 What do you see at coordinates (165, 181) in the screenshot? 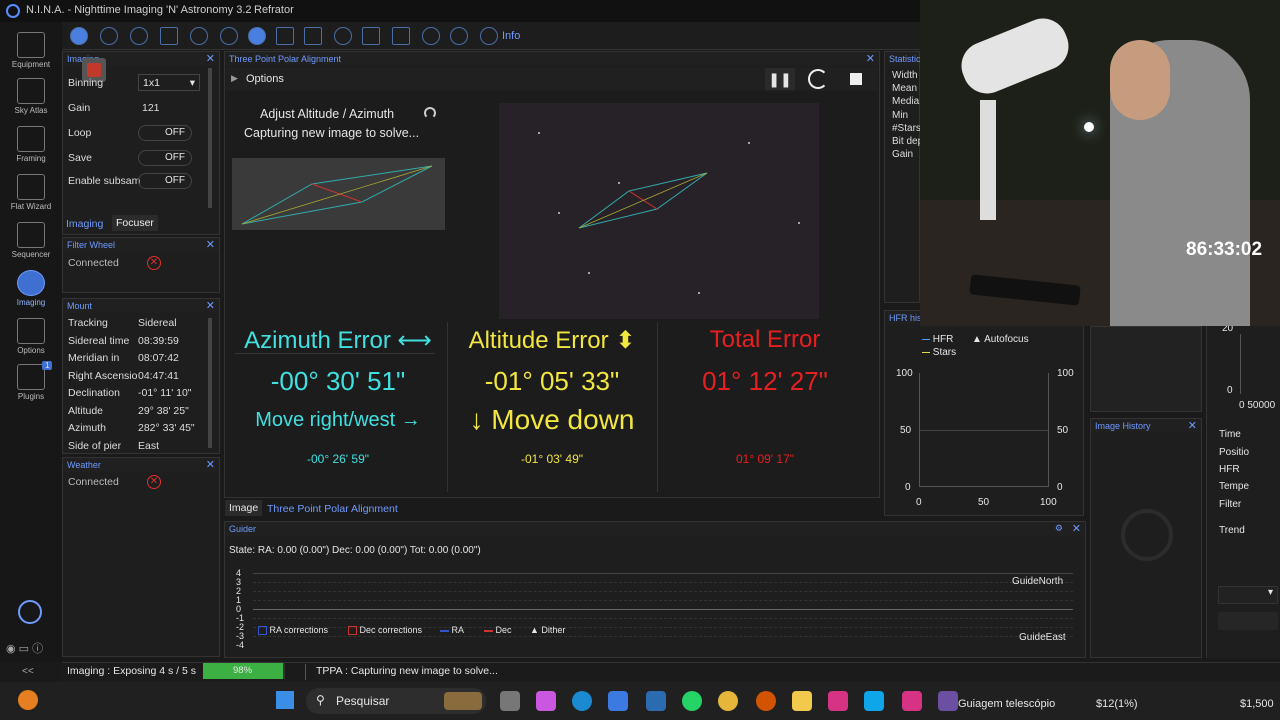
I see `subsample-toggle: OFF` at bounding box center [165, 181].